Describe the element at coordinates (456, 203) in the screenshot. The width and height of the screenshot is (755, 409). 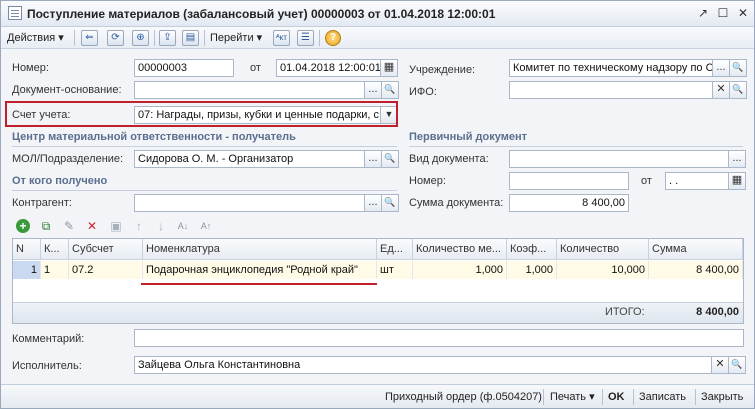
I see `doc-sum-label: Сумма документа:` at that location.